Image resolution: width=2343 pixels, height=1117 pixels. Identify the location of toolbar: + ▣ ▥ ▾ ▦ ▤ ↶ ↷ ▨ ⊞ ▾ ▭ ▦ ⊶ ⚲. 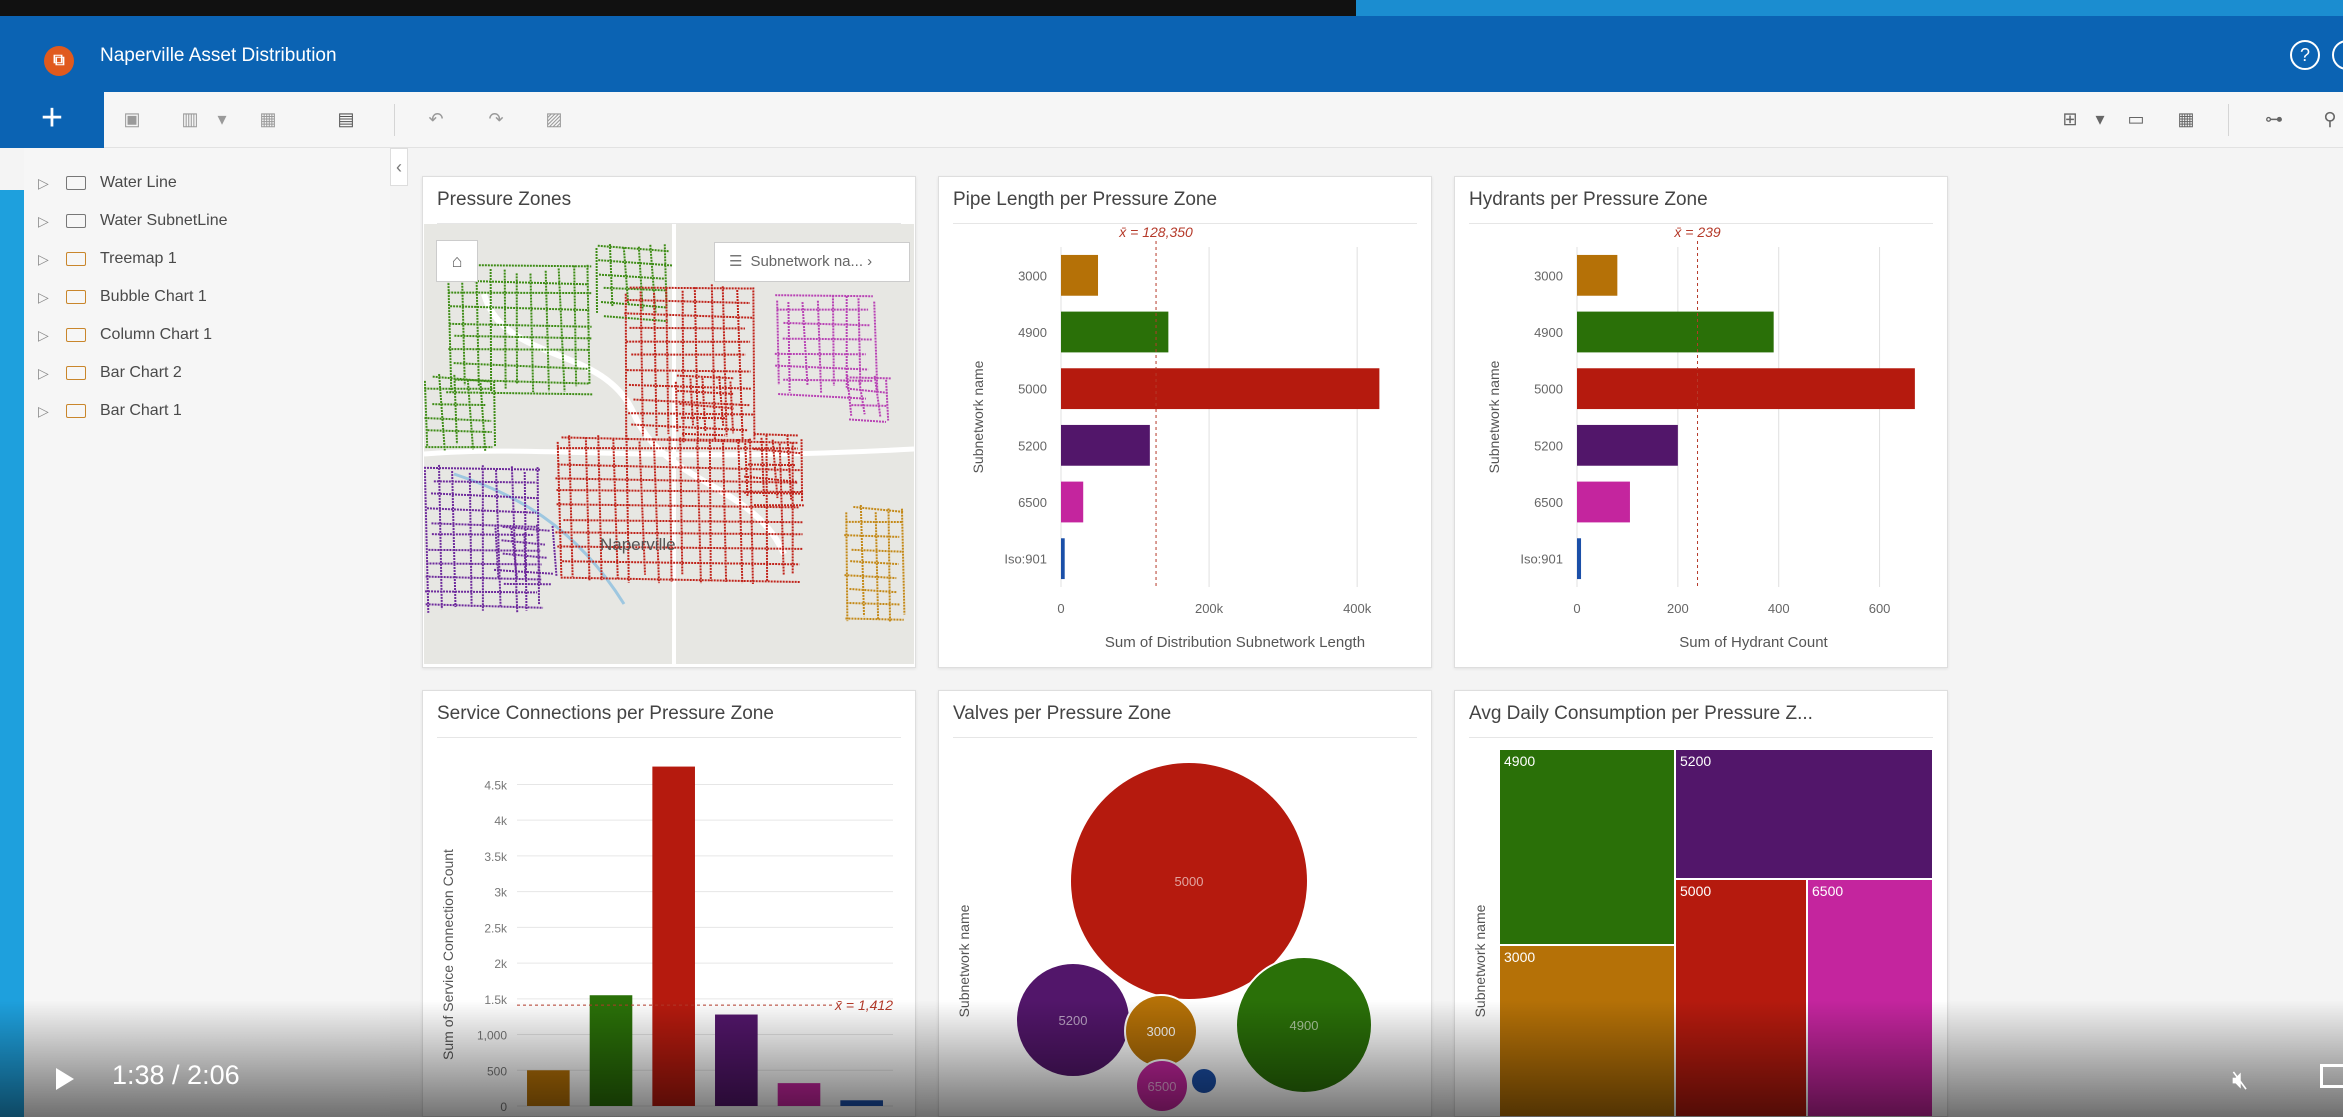
(1171, 120).